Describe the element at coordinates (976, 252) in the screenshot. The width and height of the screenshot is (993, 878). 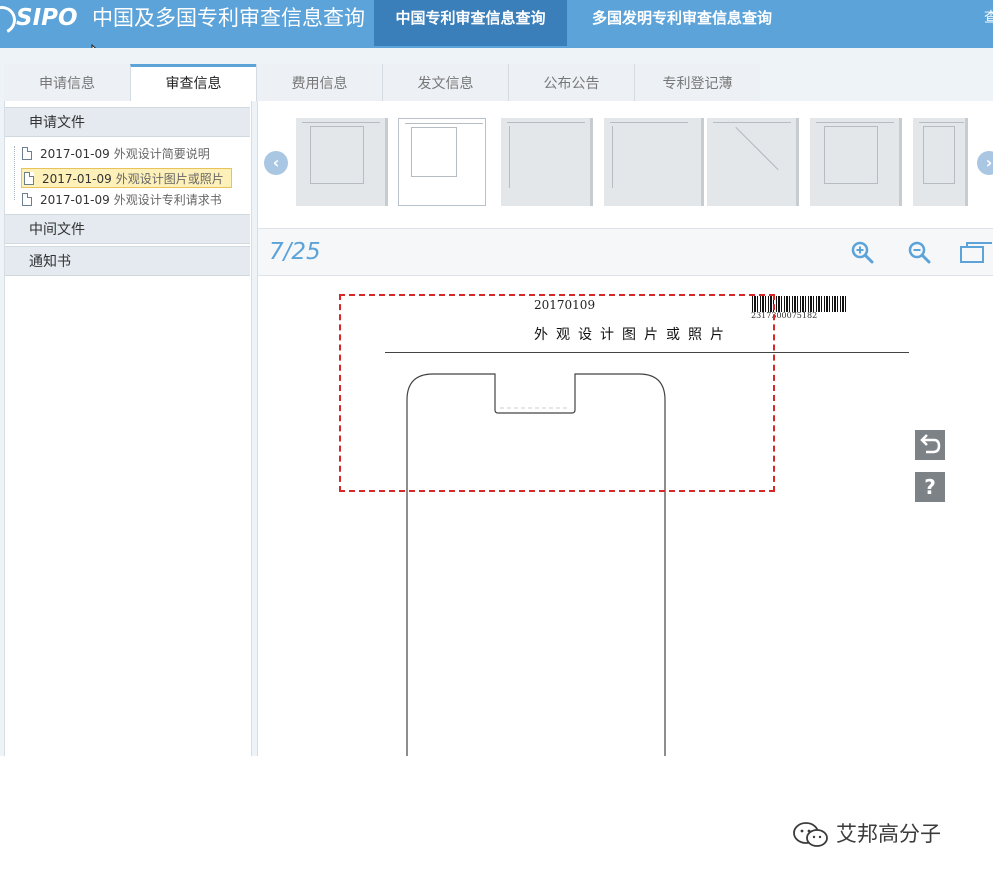
I see `fit-window-icon` at that location.